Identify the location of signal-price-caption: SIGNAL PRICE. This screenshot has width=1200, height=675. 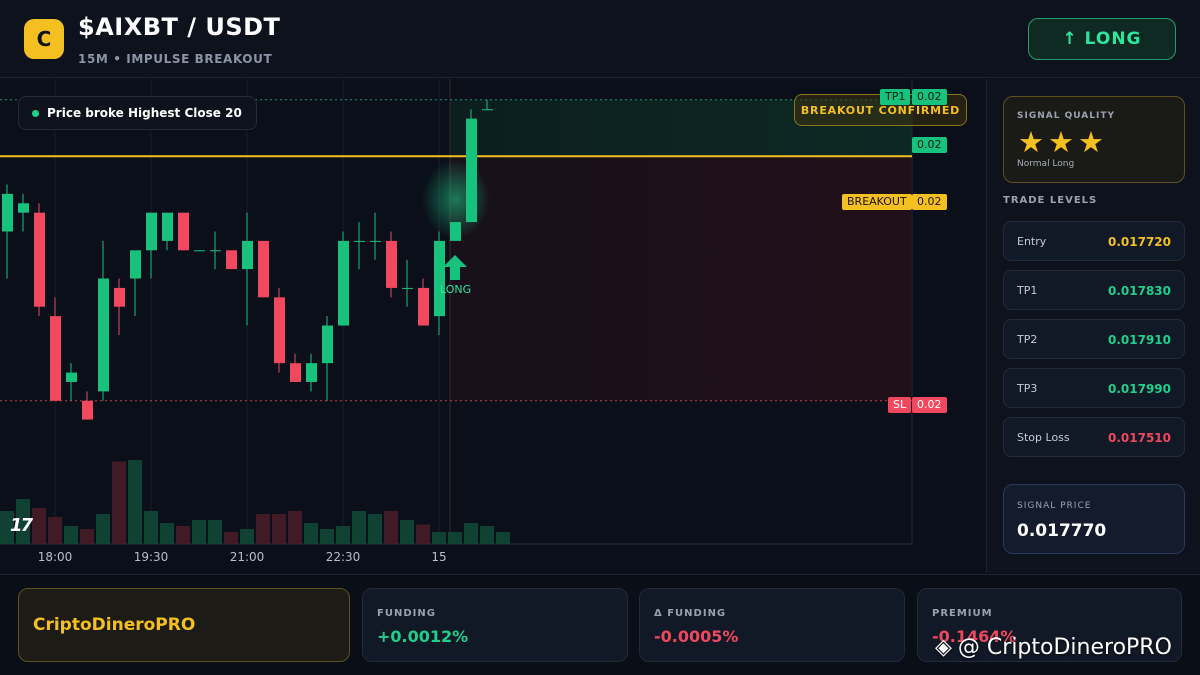
(1054, 506).